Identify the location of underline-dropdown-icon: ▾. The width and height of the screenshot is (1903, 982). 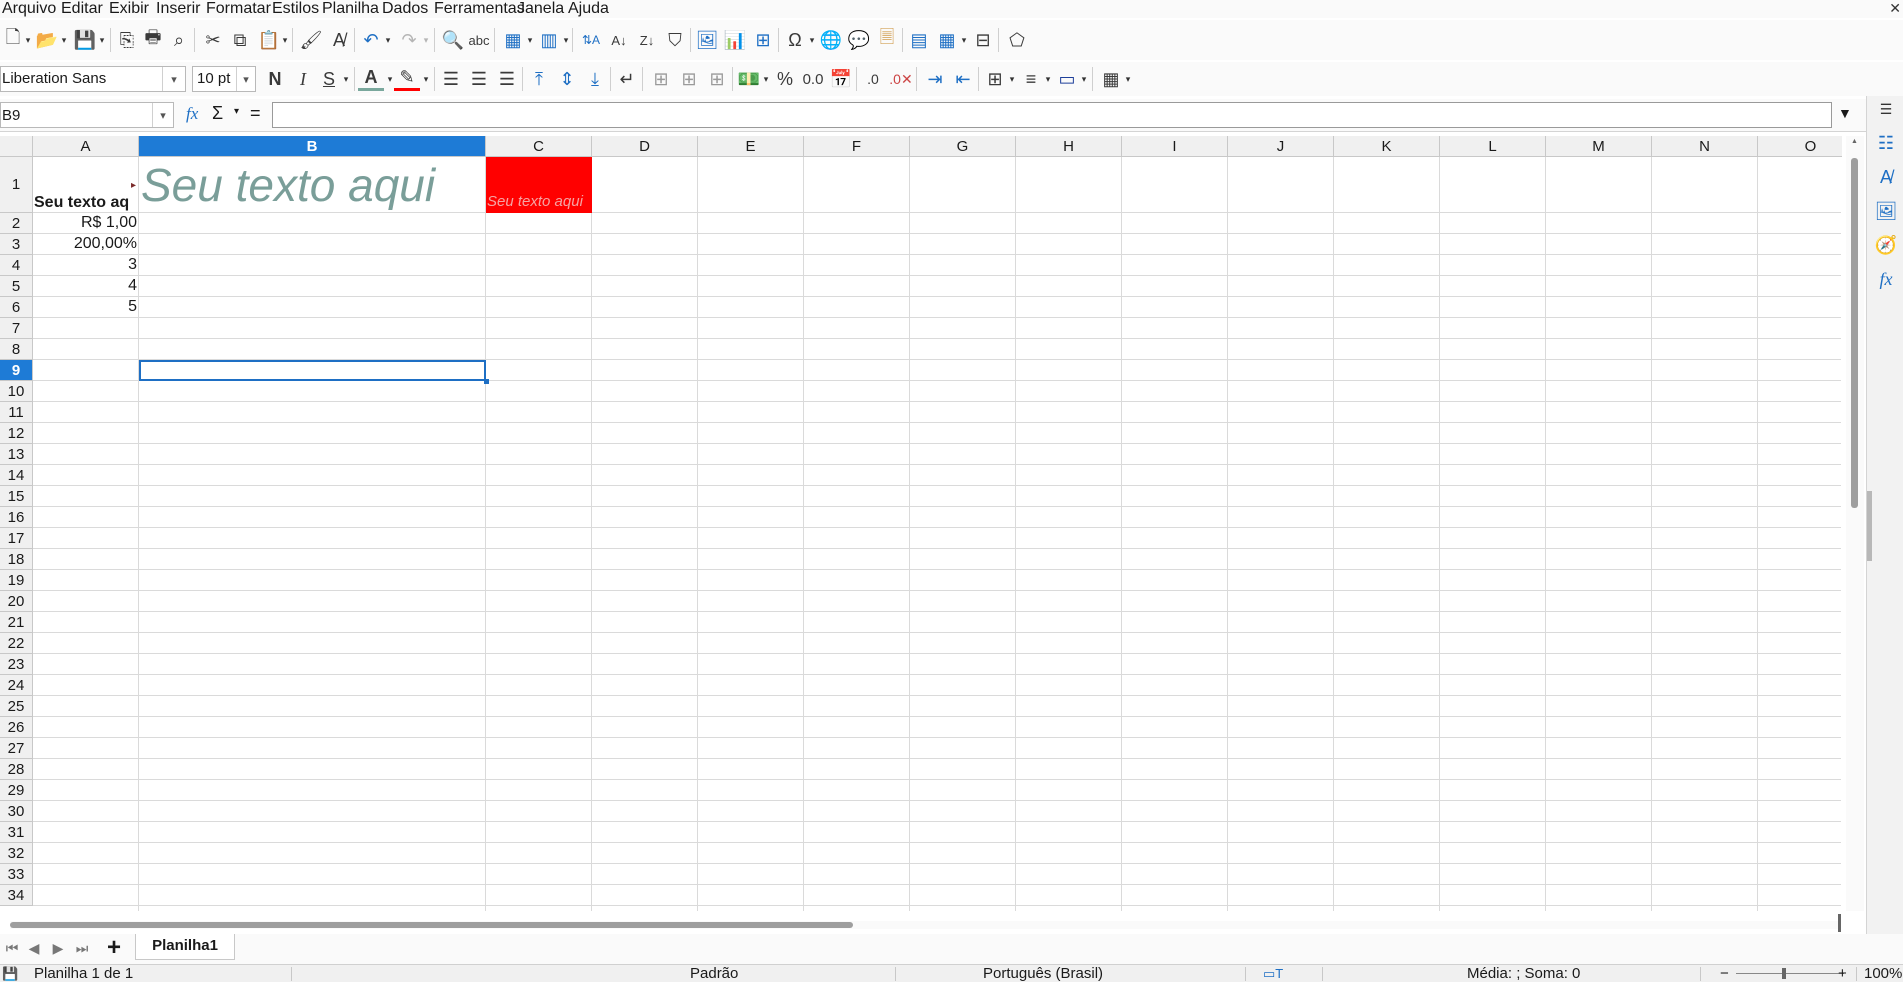
(346, 79).